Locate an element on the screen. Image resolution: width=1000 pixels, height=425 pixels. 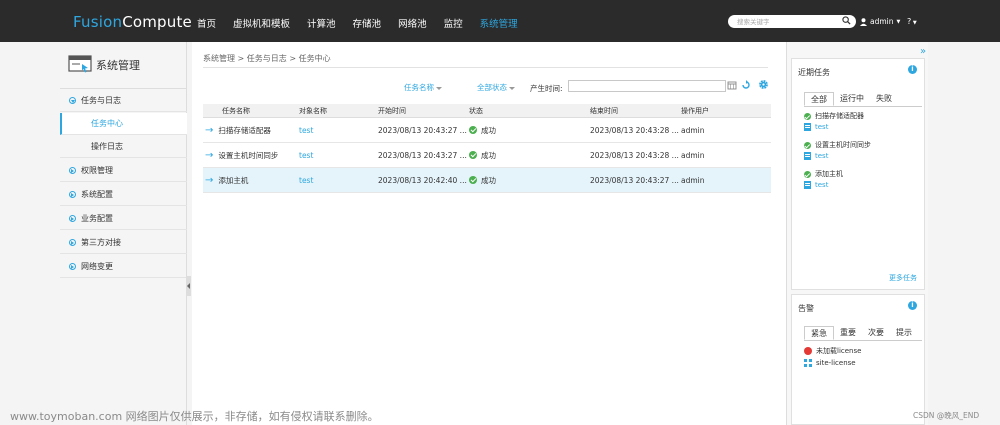
app-logo: FusionCompute is located at coordinates (132, 22).